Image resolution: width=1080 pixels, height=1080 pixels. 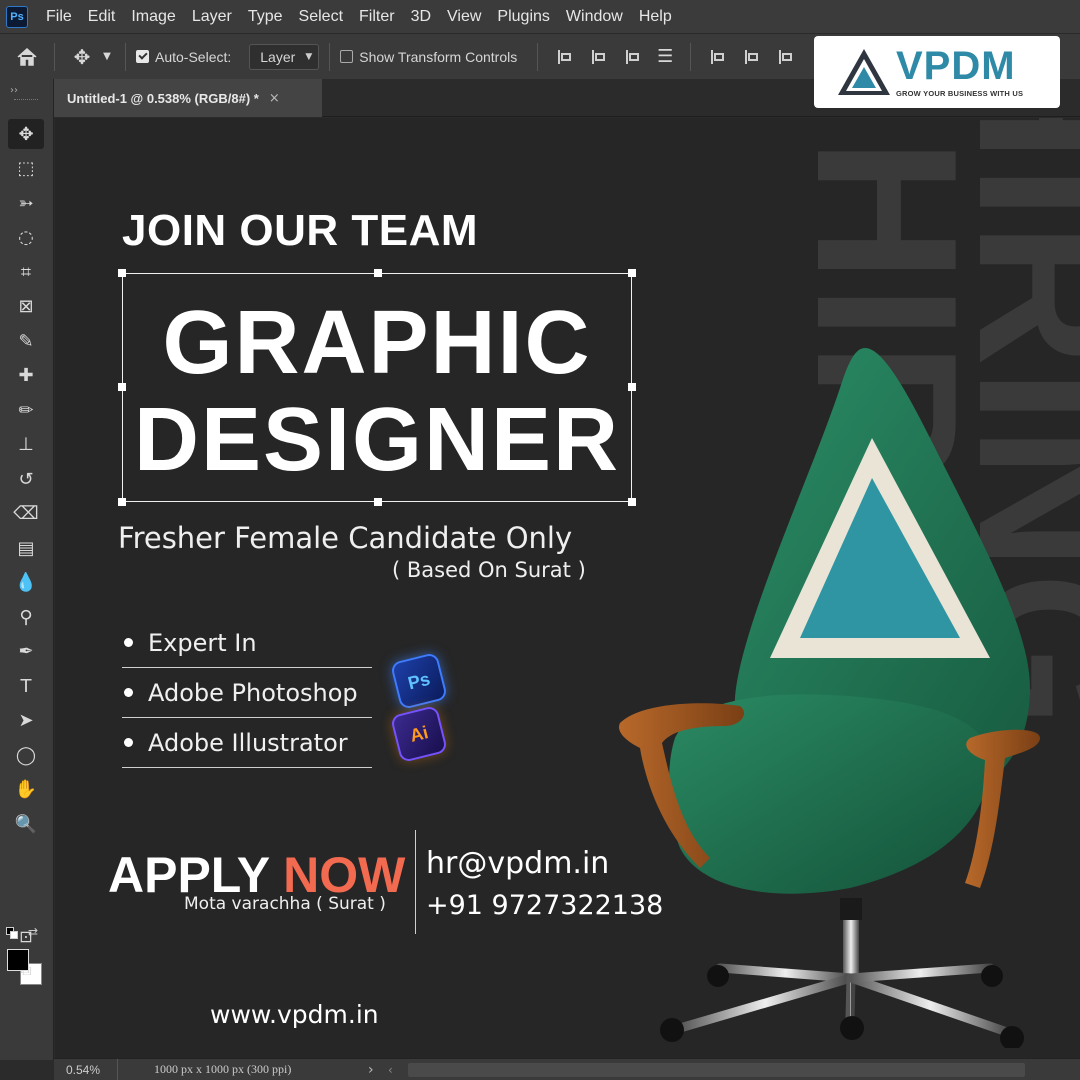 I want to click on menu-edit: Edit, so click(x=102, y=17).